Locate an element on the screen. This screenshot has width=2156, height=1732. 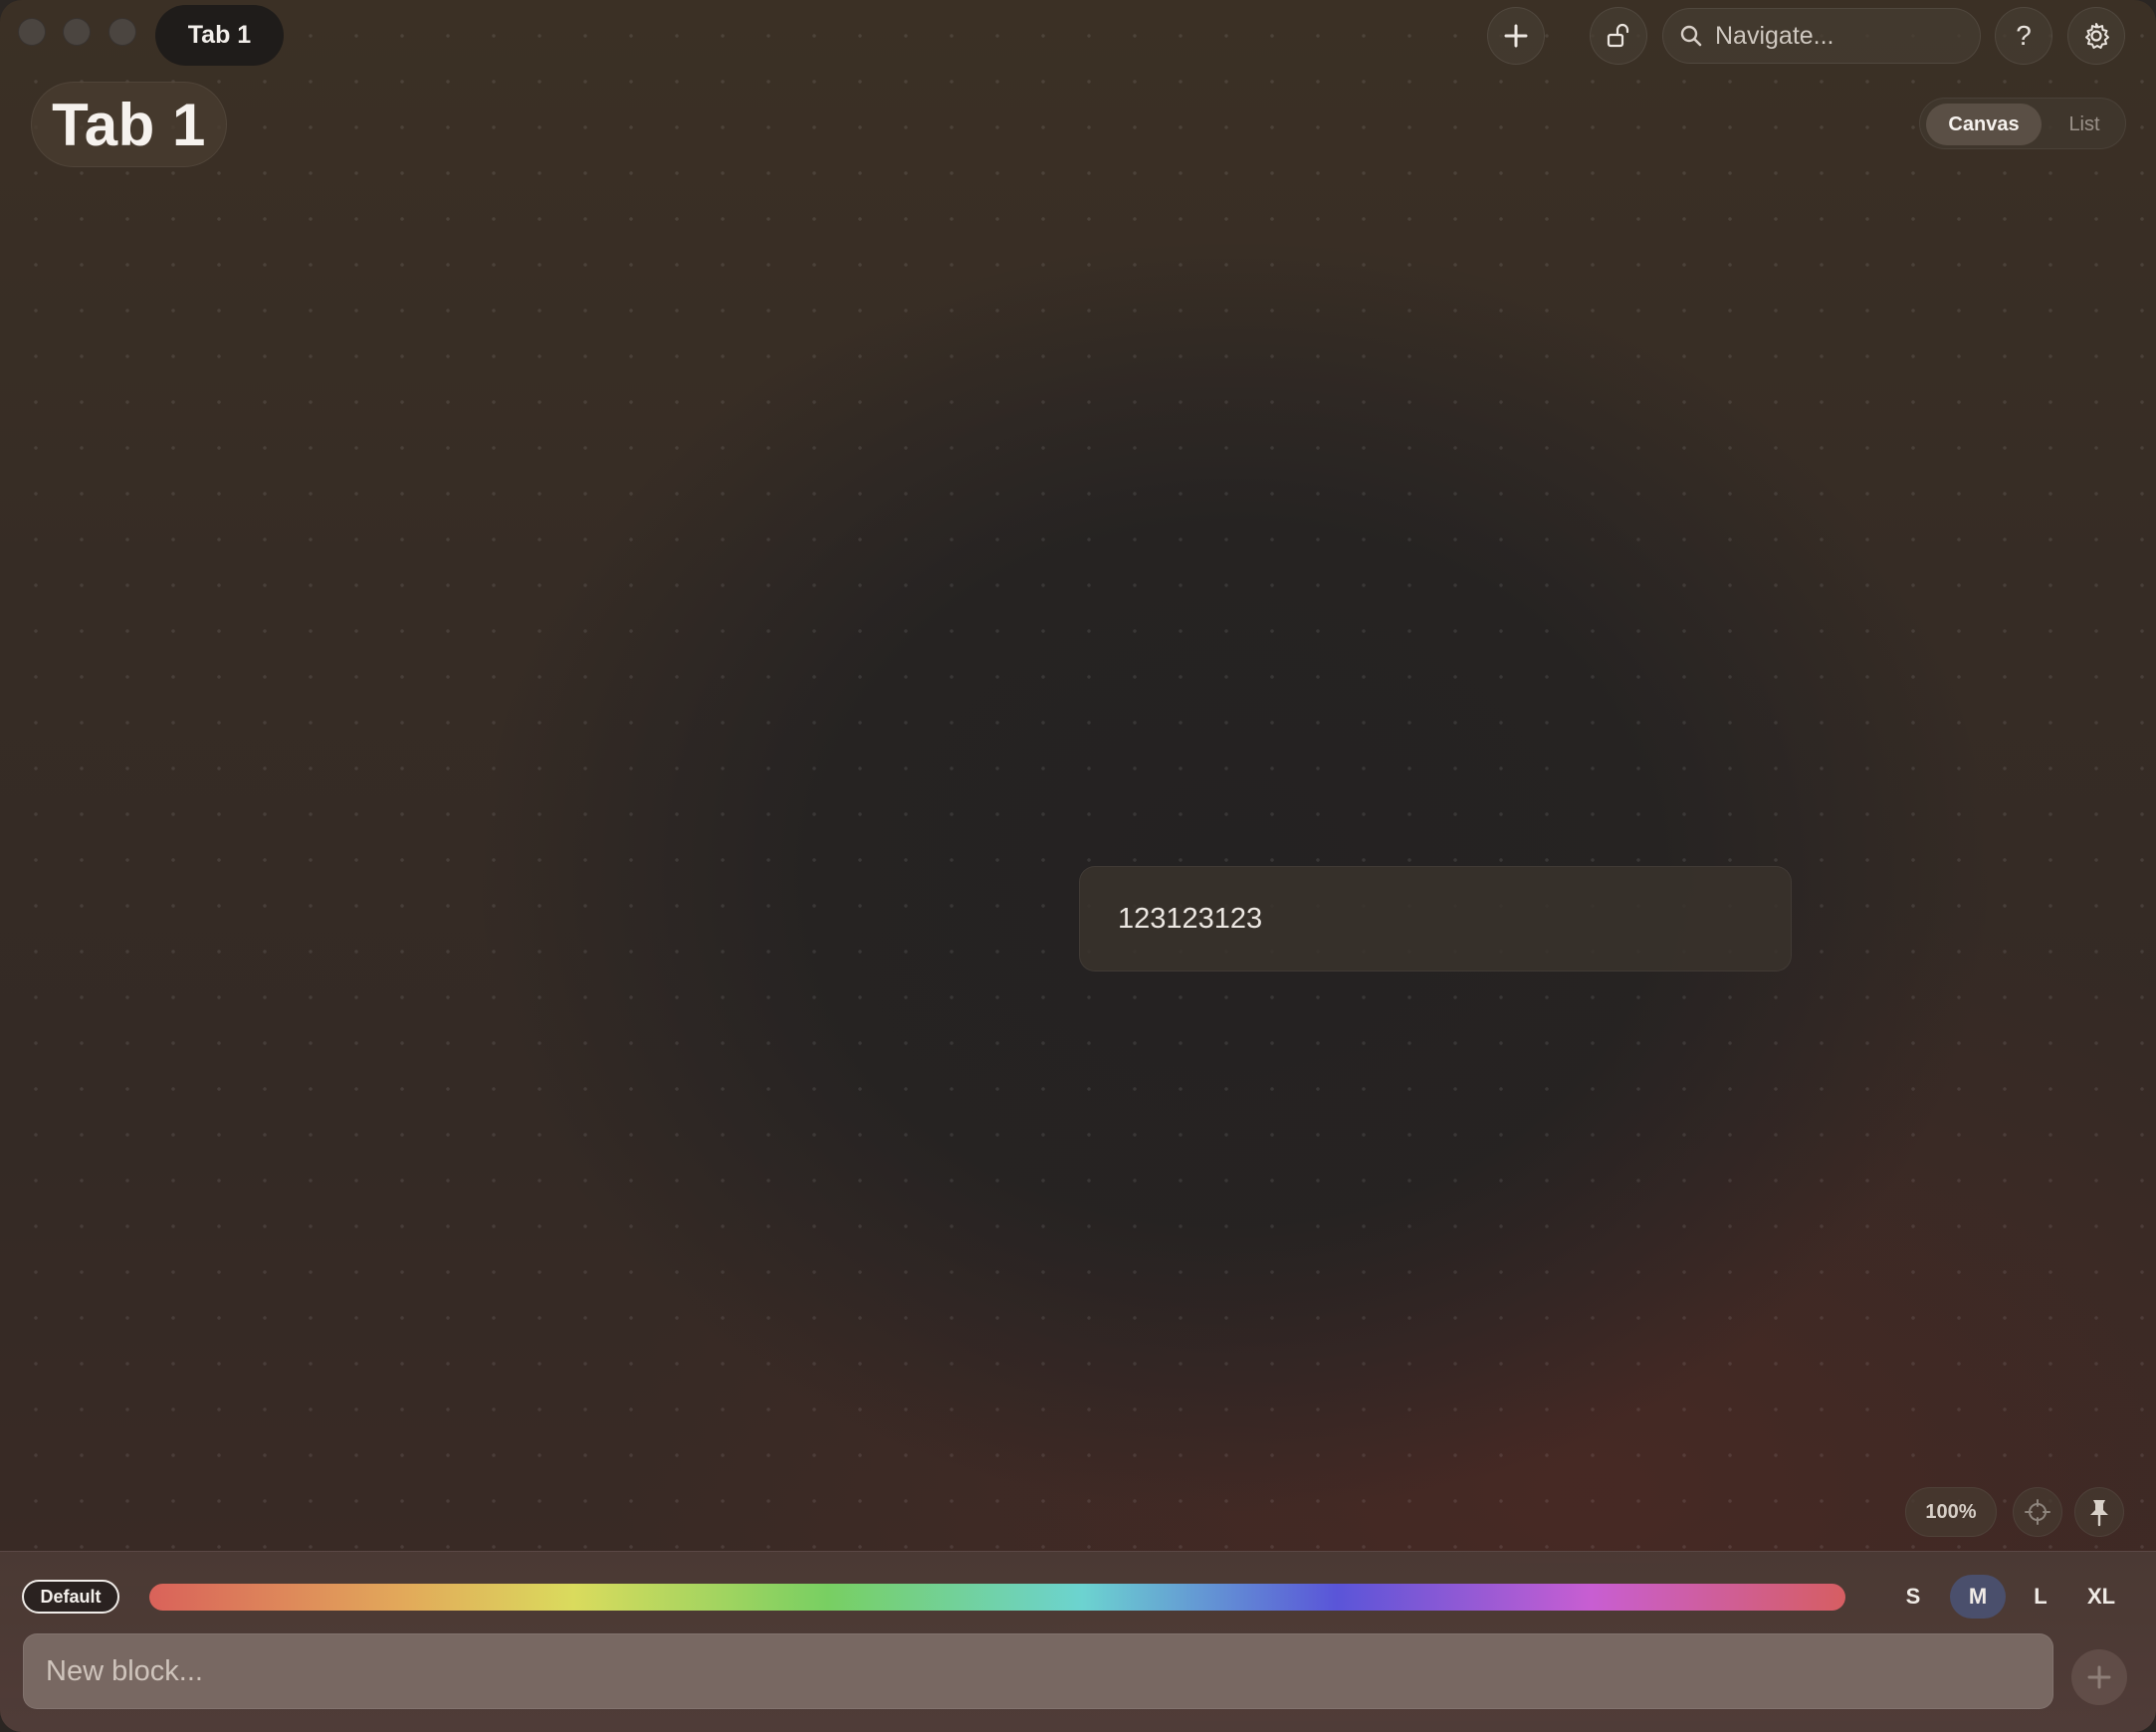
size-m-button: M is located at coordinates (1978, 1597).